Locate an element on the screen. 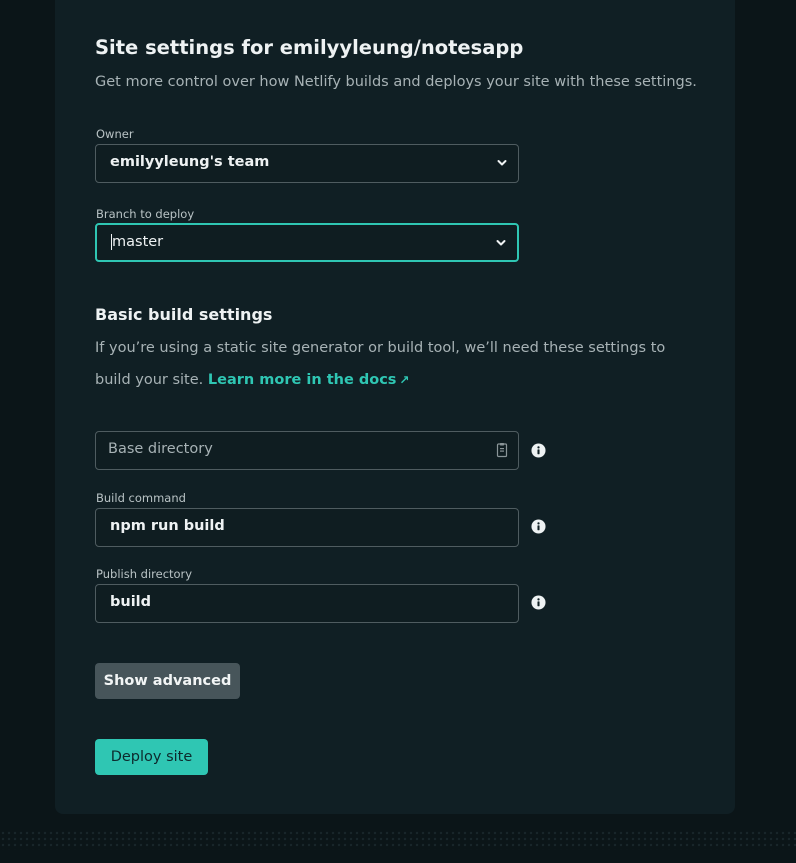 This screenshot has width=796, height=863. branch-value: master is located at coordinates (137, 242).